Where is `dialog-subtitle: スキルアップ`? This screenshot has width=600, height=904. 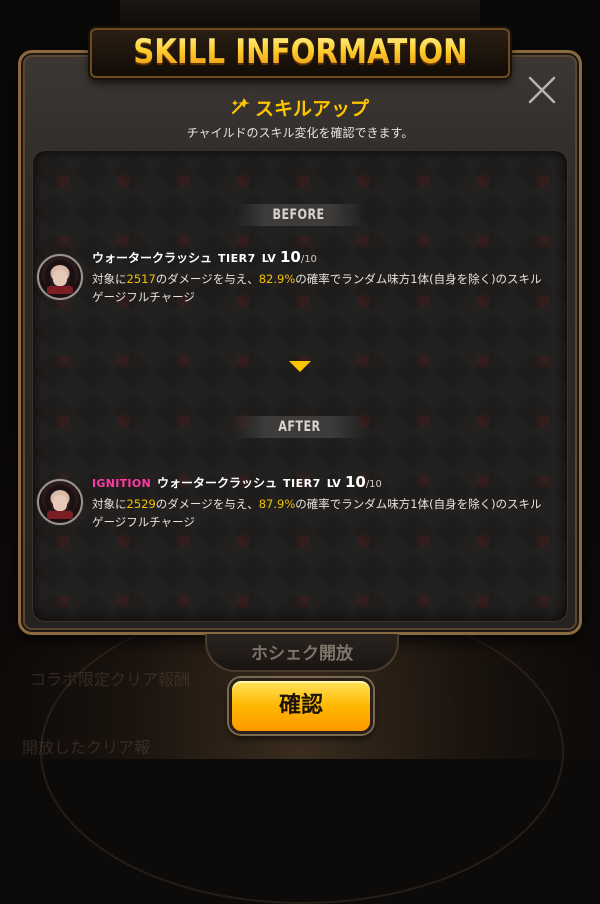
dialog-subtitle: スキルアップ is located at coordinates (300, 107).